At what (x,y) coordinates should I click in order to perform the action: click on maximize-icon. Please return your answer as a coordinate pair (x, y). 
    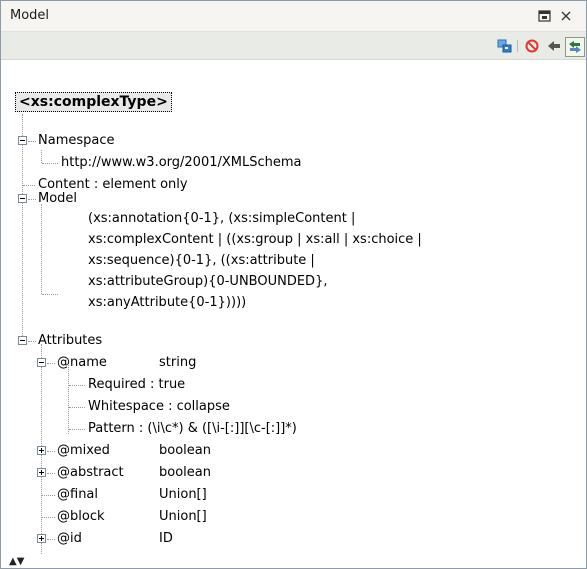
    Looking at the image, I should click on (544, 16).